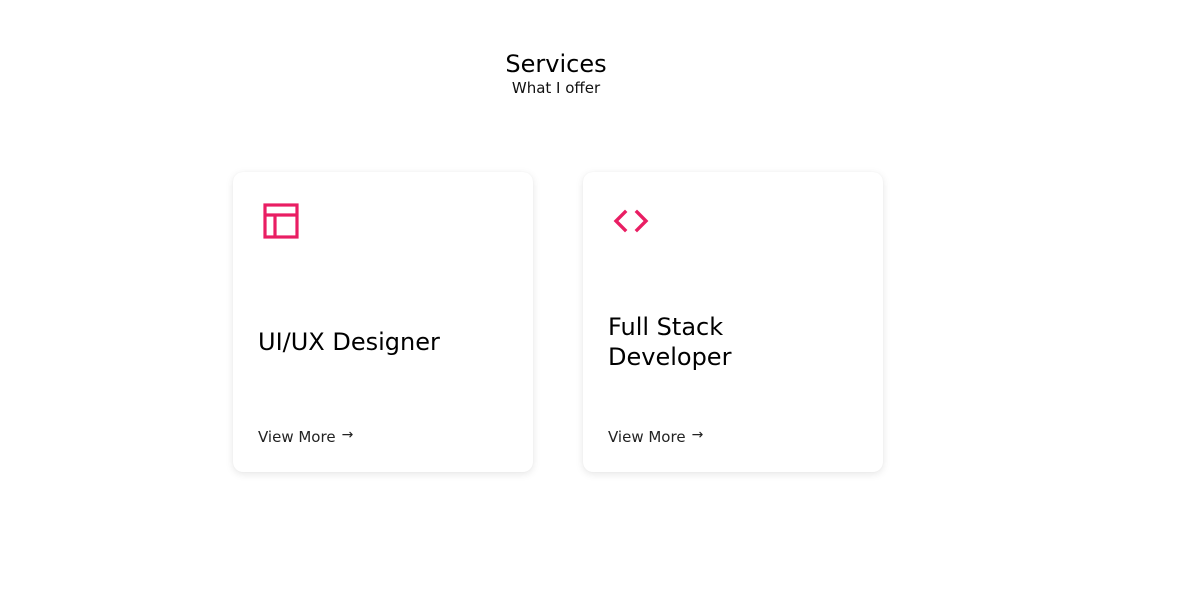  Describe the element at coordinates (670, 357) in the screenshot. I see `card-title-line: Developer` at that location.